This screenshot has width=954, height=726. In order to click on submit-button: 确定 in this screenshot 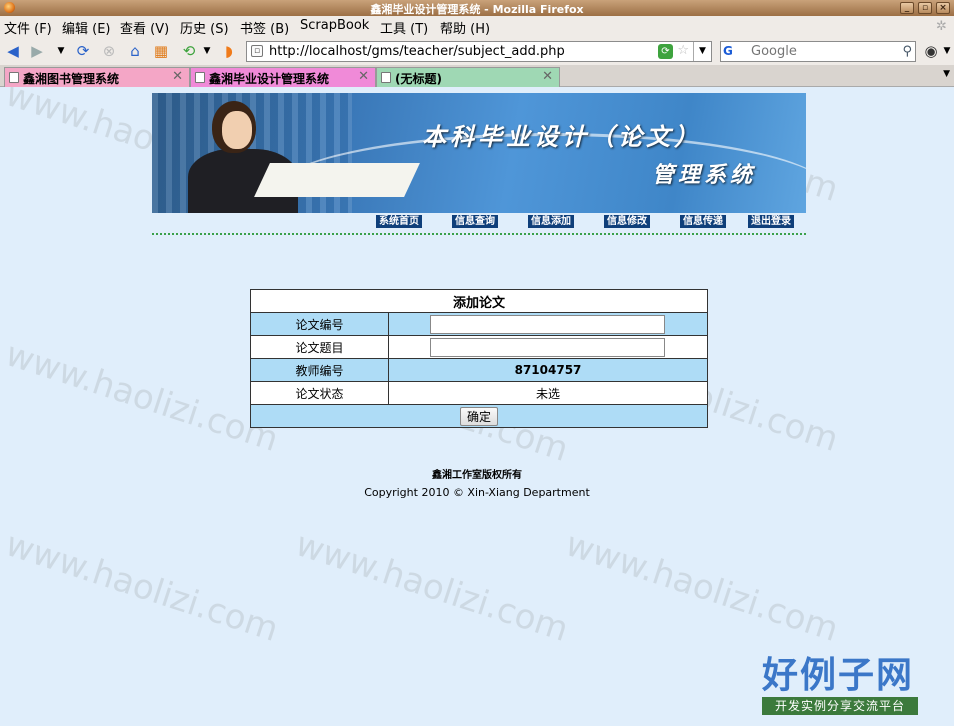, I will do `click(478, 416)`.